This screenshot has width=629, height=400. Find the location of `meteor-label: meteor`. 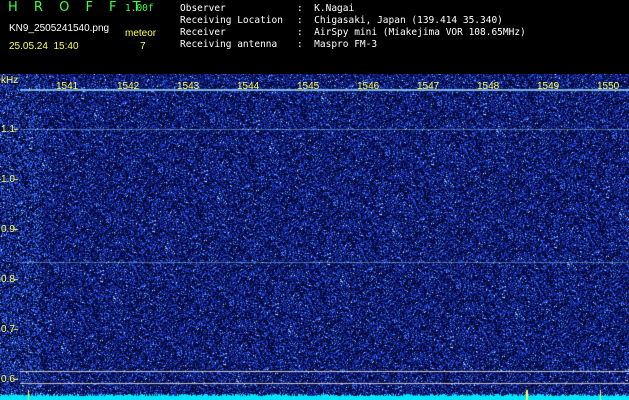

meteor-label: meteor is located at coordinates (141, 33).